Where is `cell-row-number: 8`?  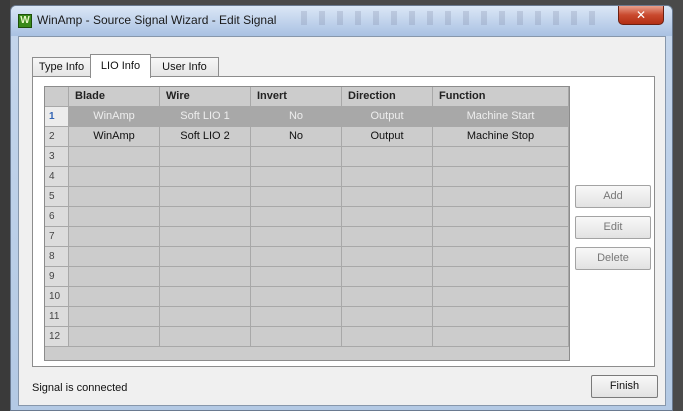
cell-row-number: 8 is located at coordinates (57, 257).